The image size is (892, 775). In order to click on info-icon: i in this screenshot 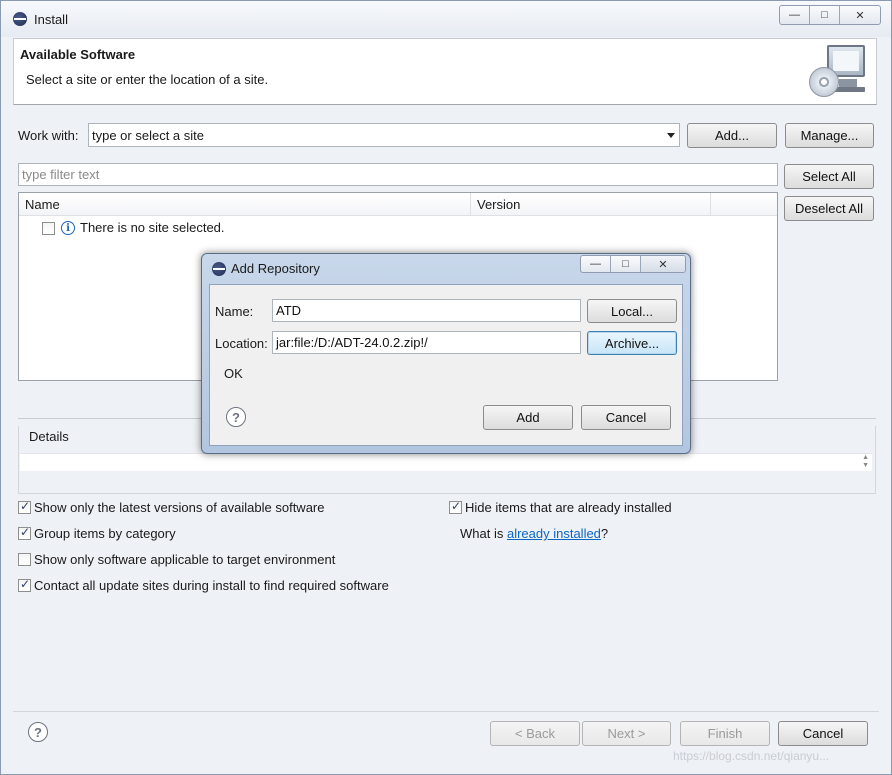, I will do `click(68, 228)`.